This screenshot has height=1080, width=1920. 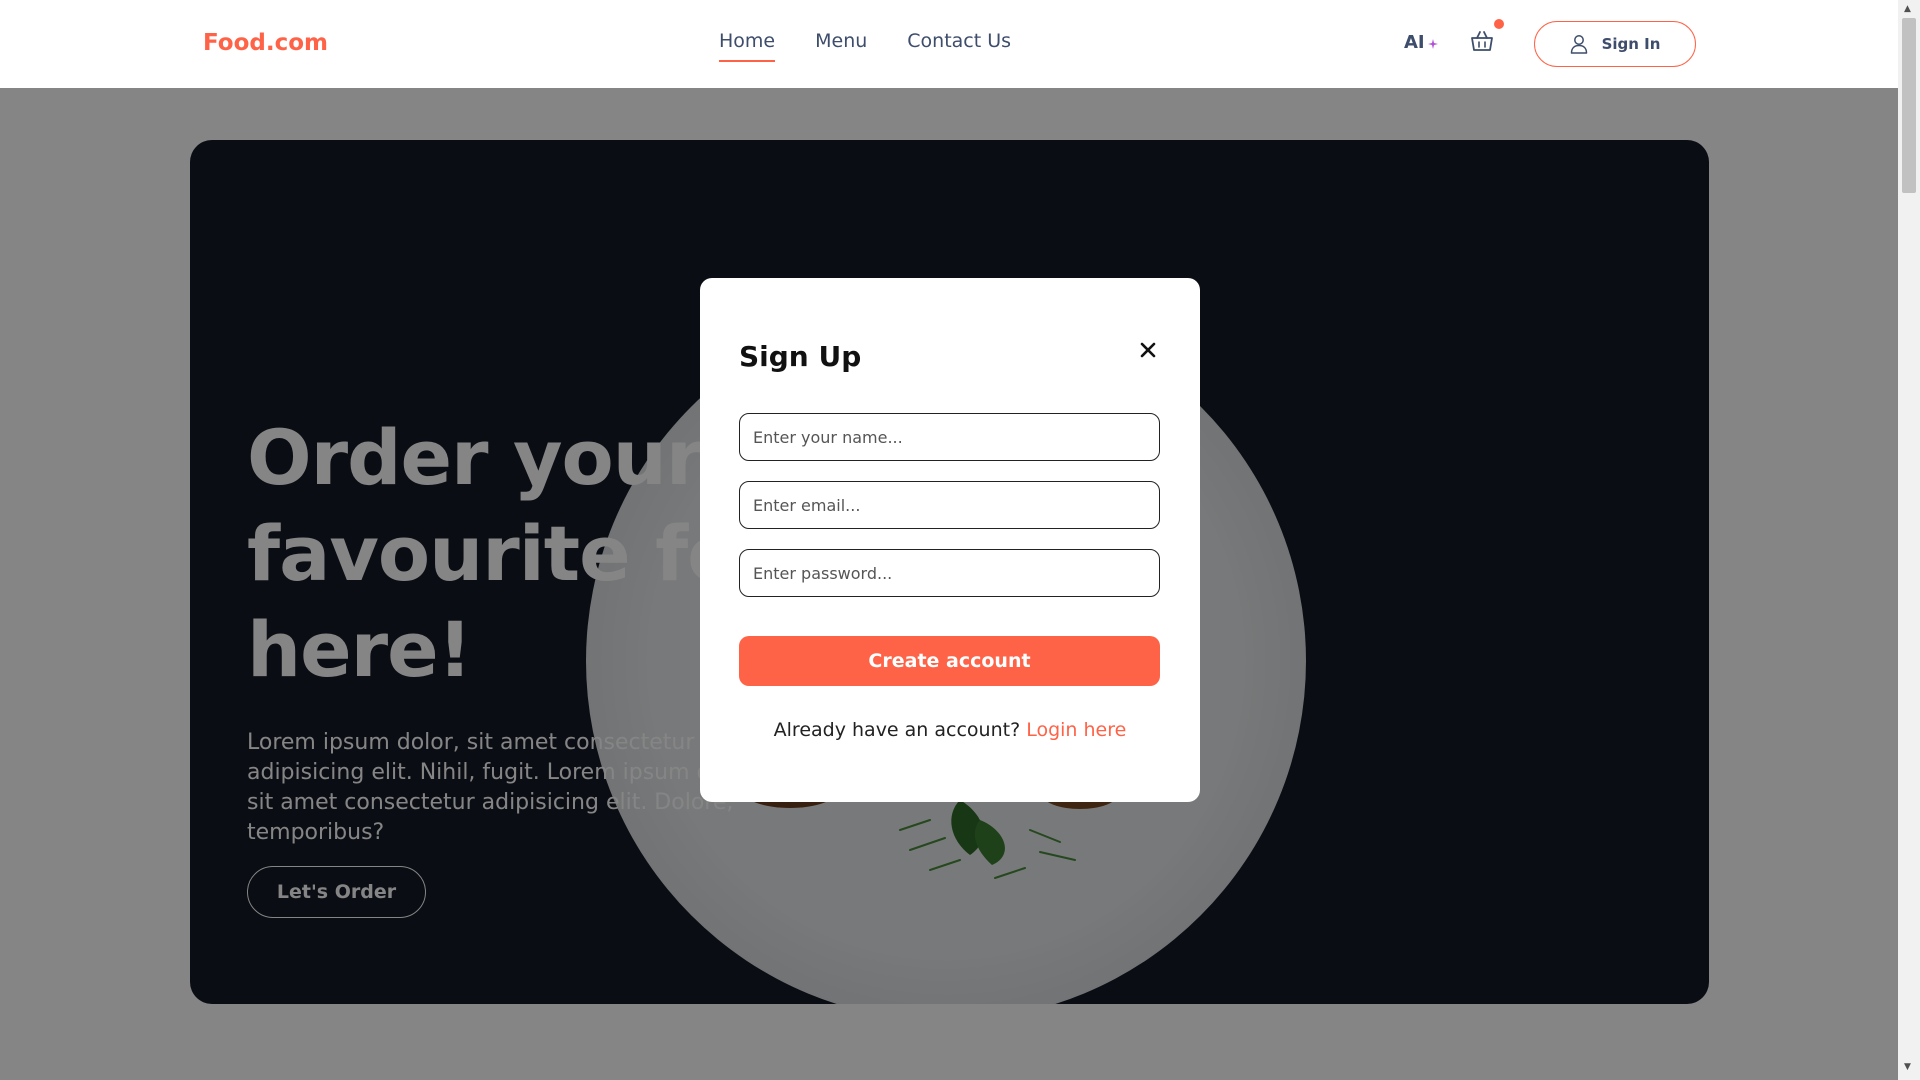 I want to click on sign-in-button: Sign In, so click(x=1615, y=44).